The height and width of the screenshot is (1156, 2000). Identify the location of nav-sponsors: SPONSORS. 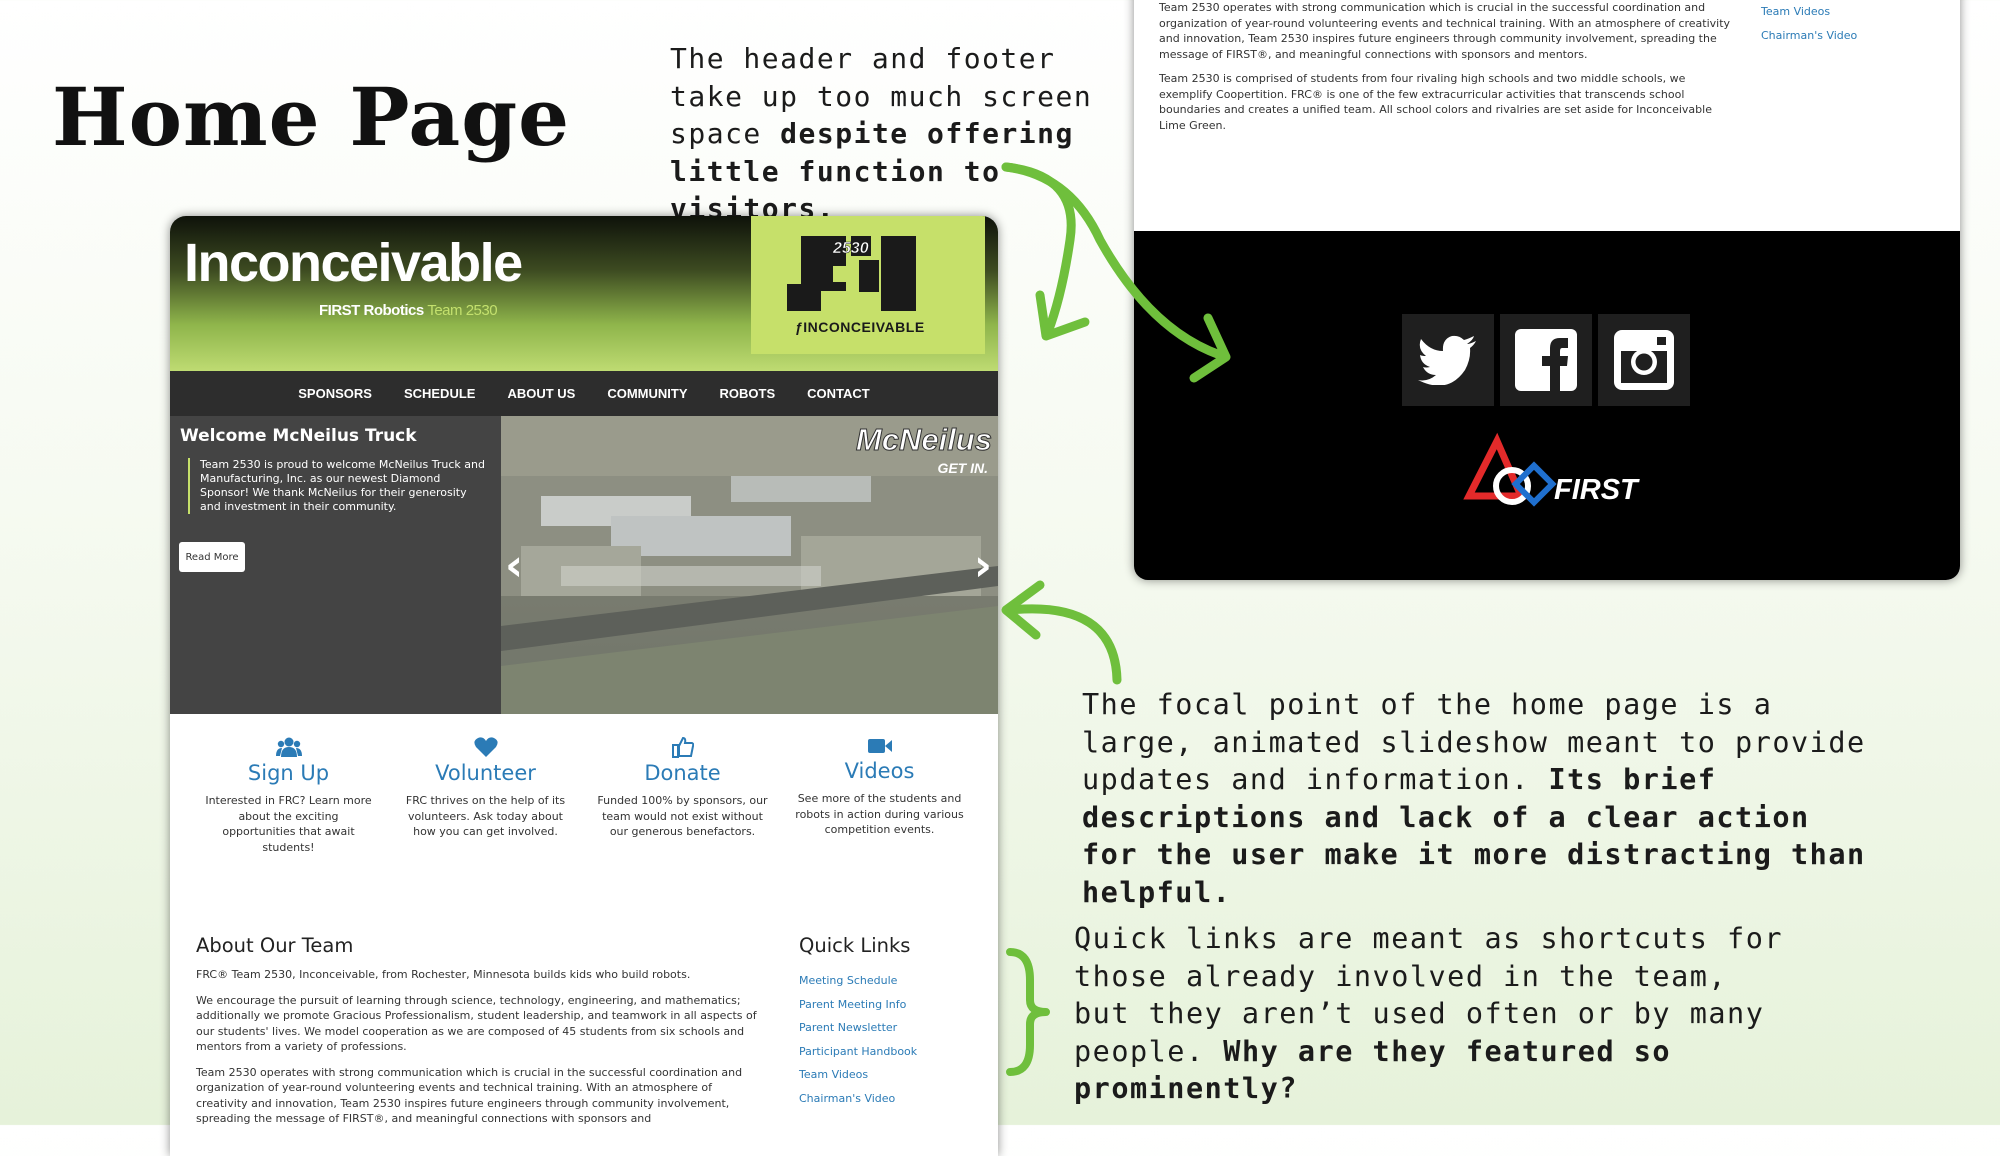
(335, 393).